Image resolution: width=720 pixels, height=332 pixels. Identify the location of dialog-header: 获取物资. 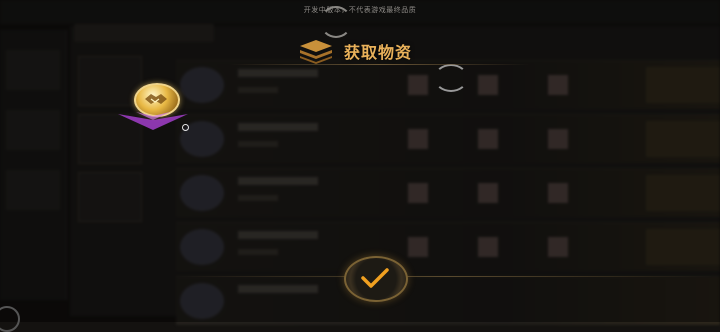
(354, 51).